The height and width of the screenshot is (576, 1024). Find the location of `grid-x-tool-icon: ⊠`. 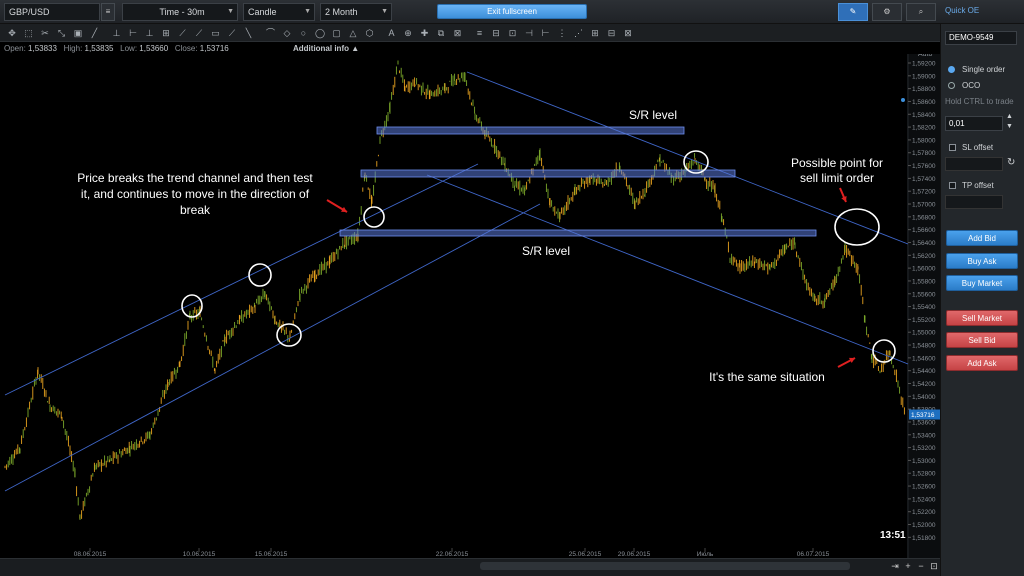

grid-x-tool-icon: ⊠ is located at coordinates (628, 33).